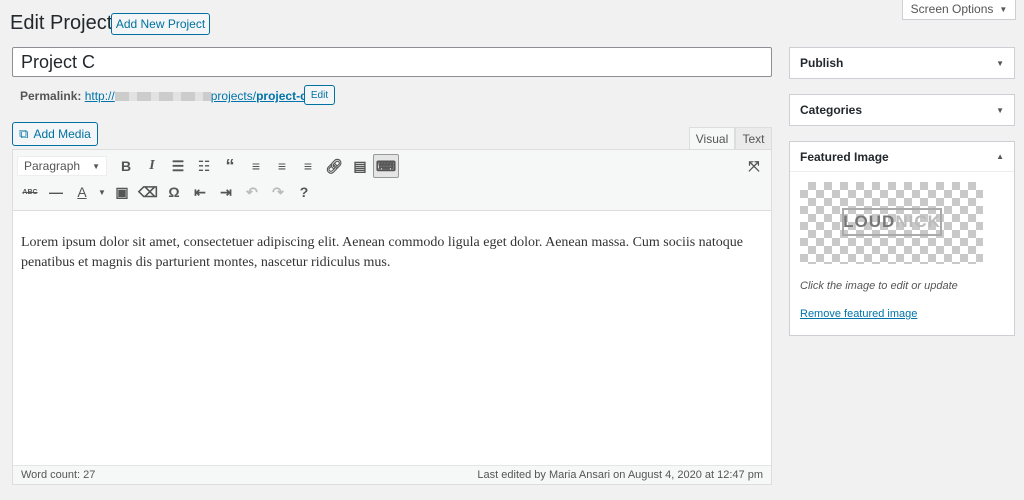 The width and height of the screenshot is (1024, 500). What do you see at coordinates (256, 166) in the screenshot?
I see `align-left-icon: ≡` at bounding box center [256, 166].